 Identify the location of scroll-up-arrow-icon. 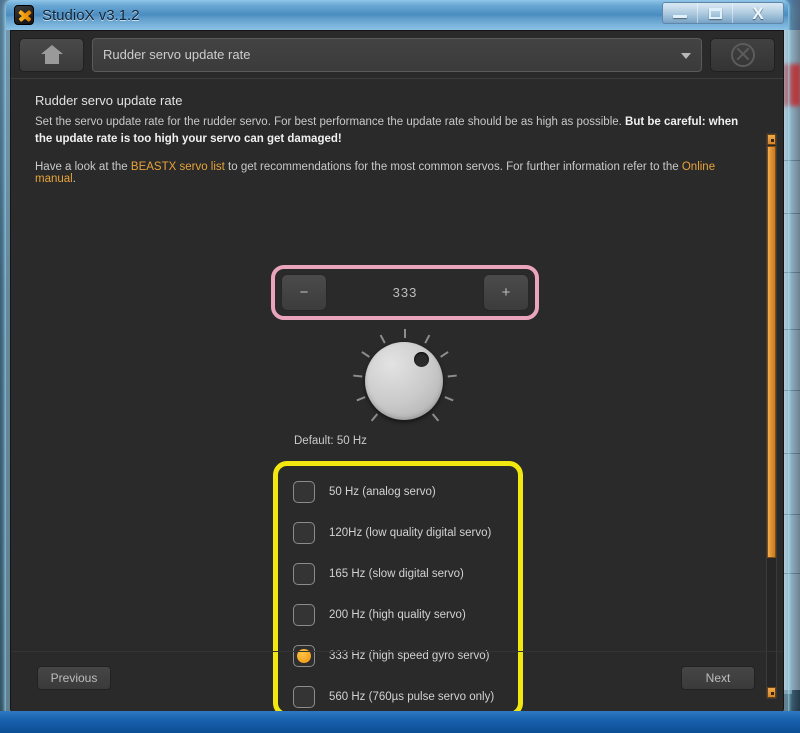
(771, 139).